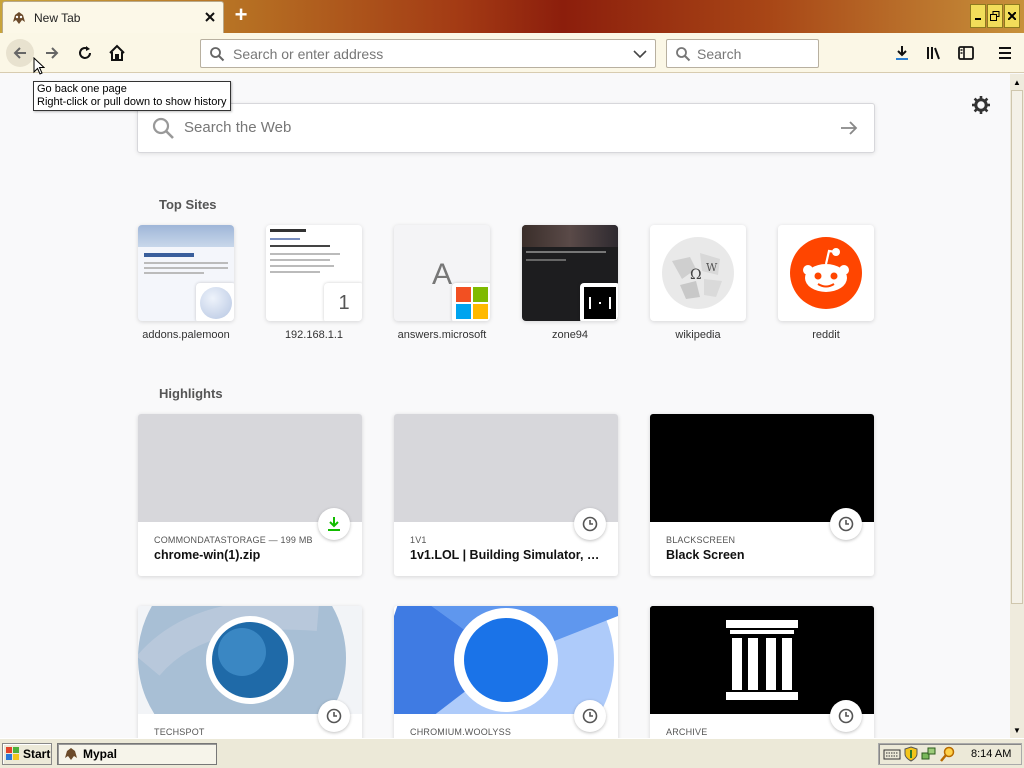 This screenshot has width=1024, height=768. I want to click on shield-icon, so click(911, 754).